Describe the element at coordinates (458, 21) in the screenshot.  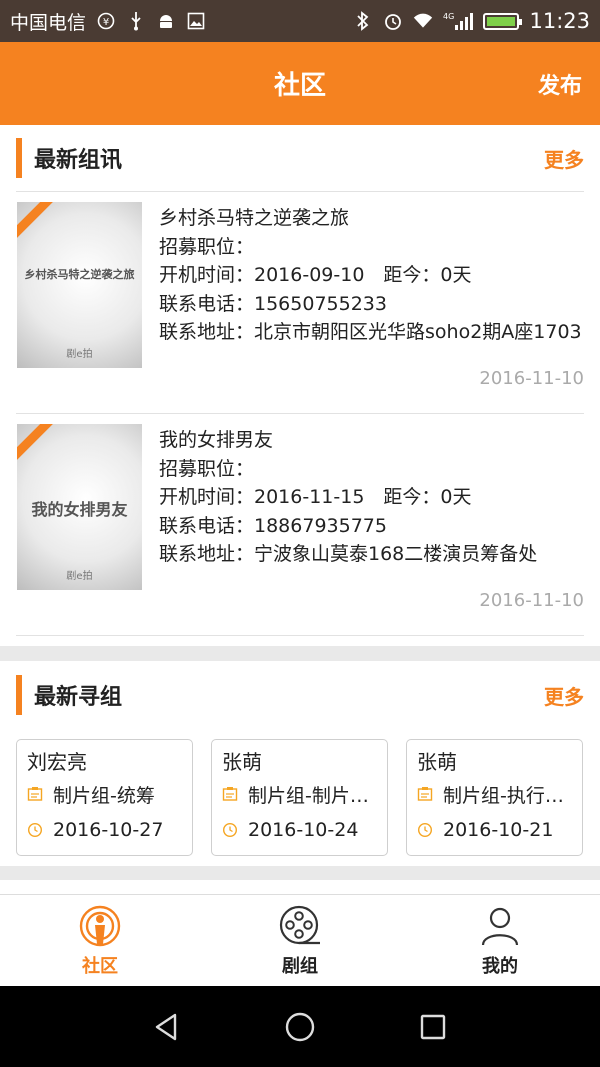
I see `signal-icon: 4G` at that location.